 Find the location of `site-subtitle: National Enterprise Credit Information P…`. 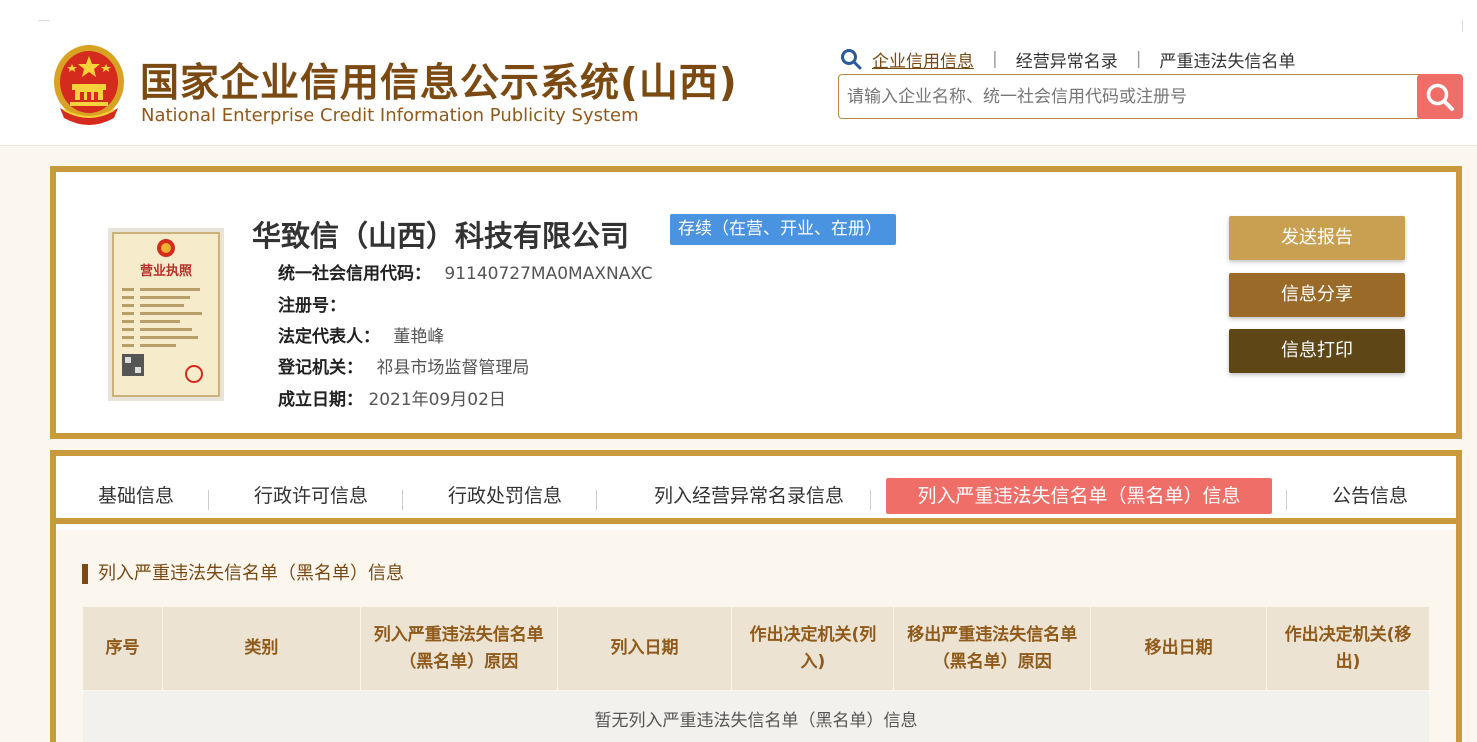

site-subtitle: National Enterprise Credit Information P… is located at coordinates (390, 115).